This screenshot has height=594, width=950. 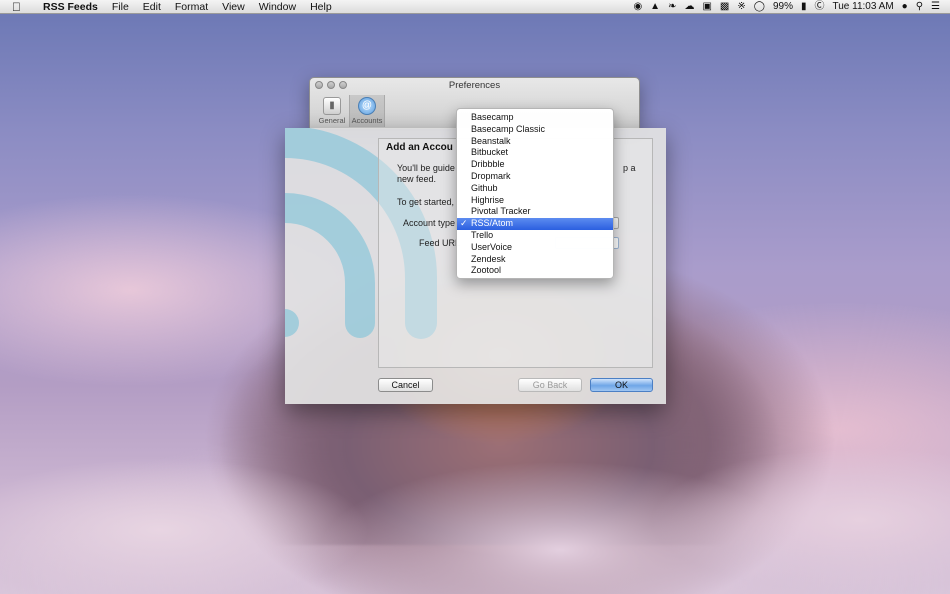 What do you see at coordinates (321, 7) in the screenshot?
I see `menu-help: Help` at bounding box center [321, 7].